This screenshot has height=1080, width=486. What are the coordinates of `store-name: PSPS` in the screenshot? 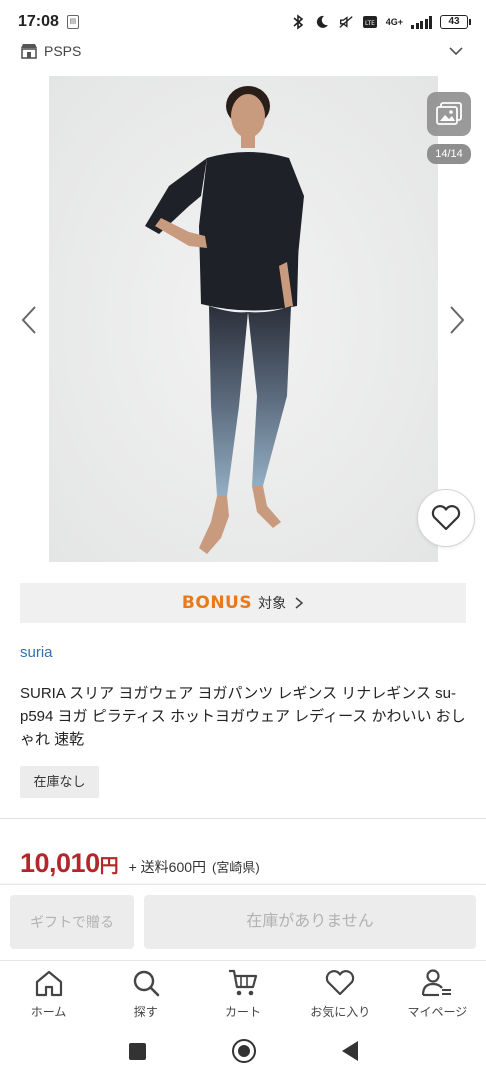 It's located at (63, 51).